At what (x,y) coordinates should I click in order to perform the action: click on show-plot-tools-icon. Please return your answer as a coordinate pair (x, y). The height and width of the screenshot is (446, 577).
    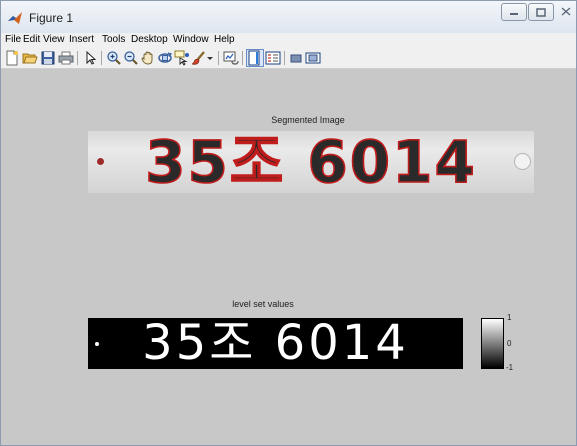
    Looking at the image, I should click on (313, 58).